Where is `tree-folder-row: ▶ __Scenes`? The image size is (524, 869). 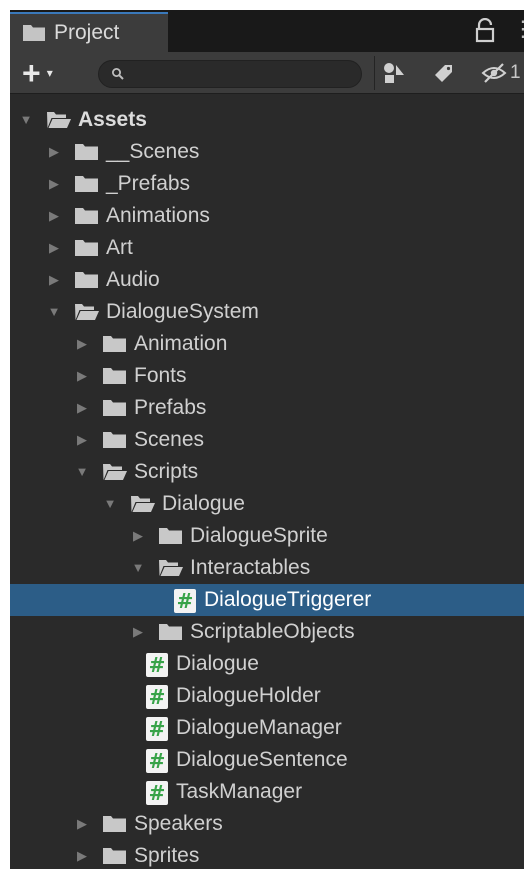 tree-folder-row: ▶ __Scenes is located at coordinates (267, 152).